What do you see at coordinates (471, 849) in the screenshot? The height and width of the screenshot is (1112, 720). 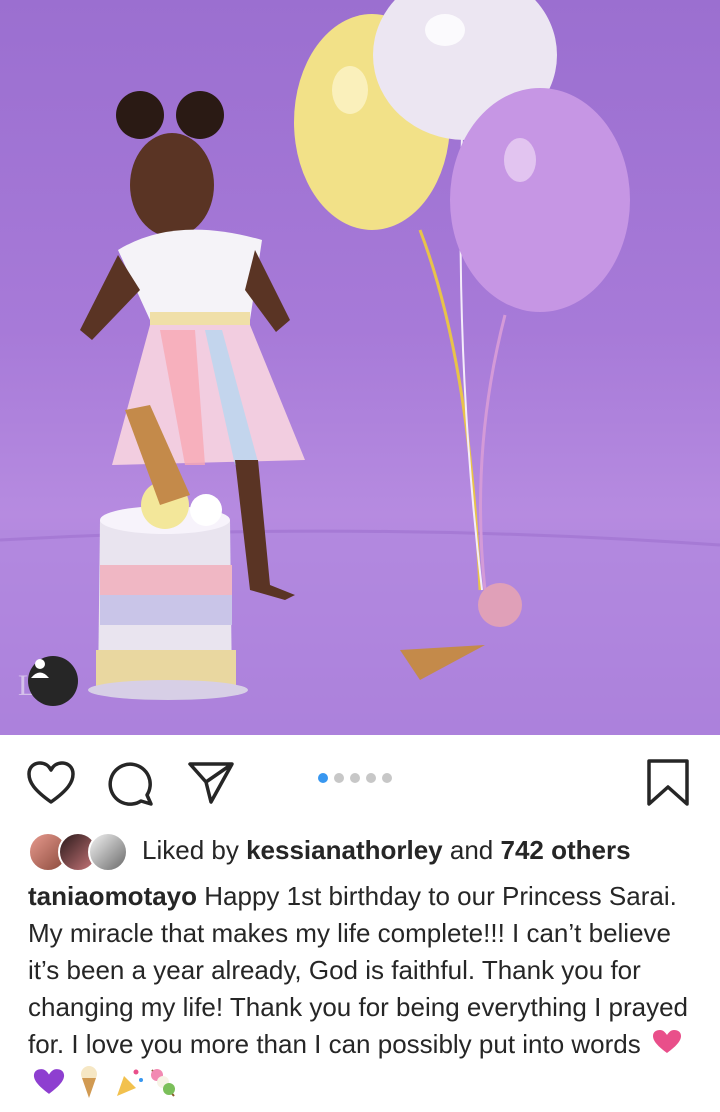 I see `likes-connector: and` at bounding box center [471, 849].